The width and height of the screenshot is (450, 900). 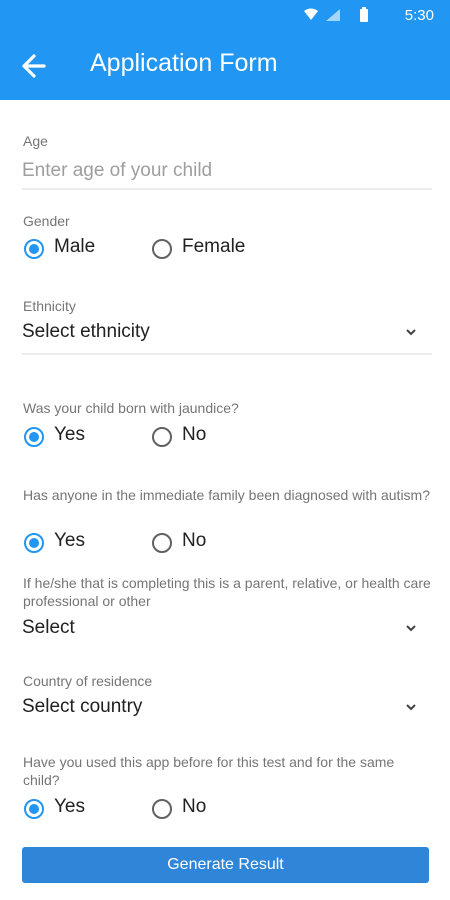 What do you see at coordinates (333, 15) in the screenshot?
I see `signal-icon` at bounding box center [333, 15].